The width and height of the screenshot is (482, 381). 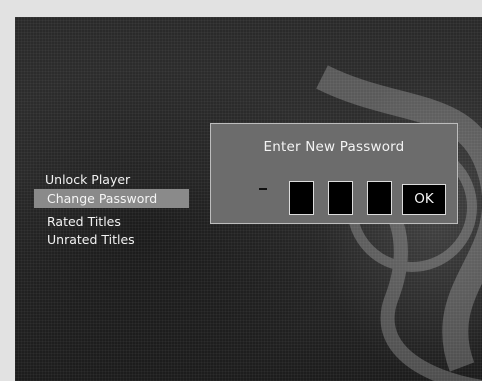 I want to click on ok-button: OK, so click(x=424, y=199).